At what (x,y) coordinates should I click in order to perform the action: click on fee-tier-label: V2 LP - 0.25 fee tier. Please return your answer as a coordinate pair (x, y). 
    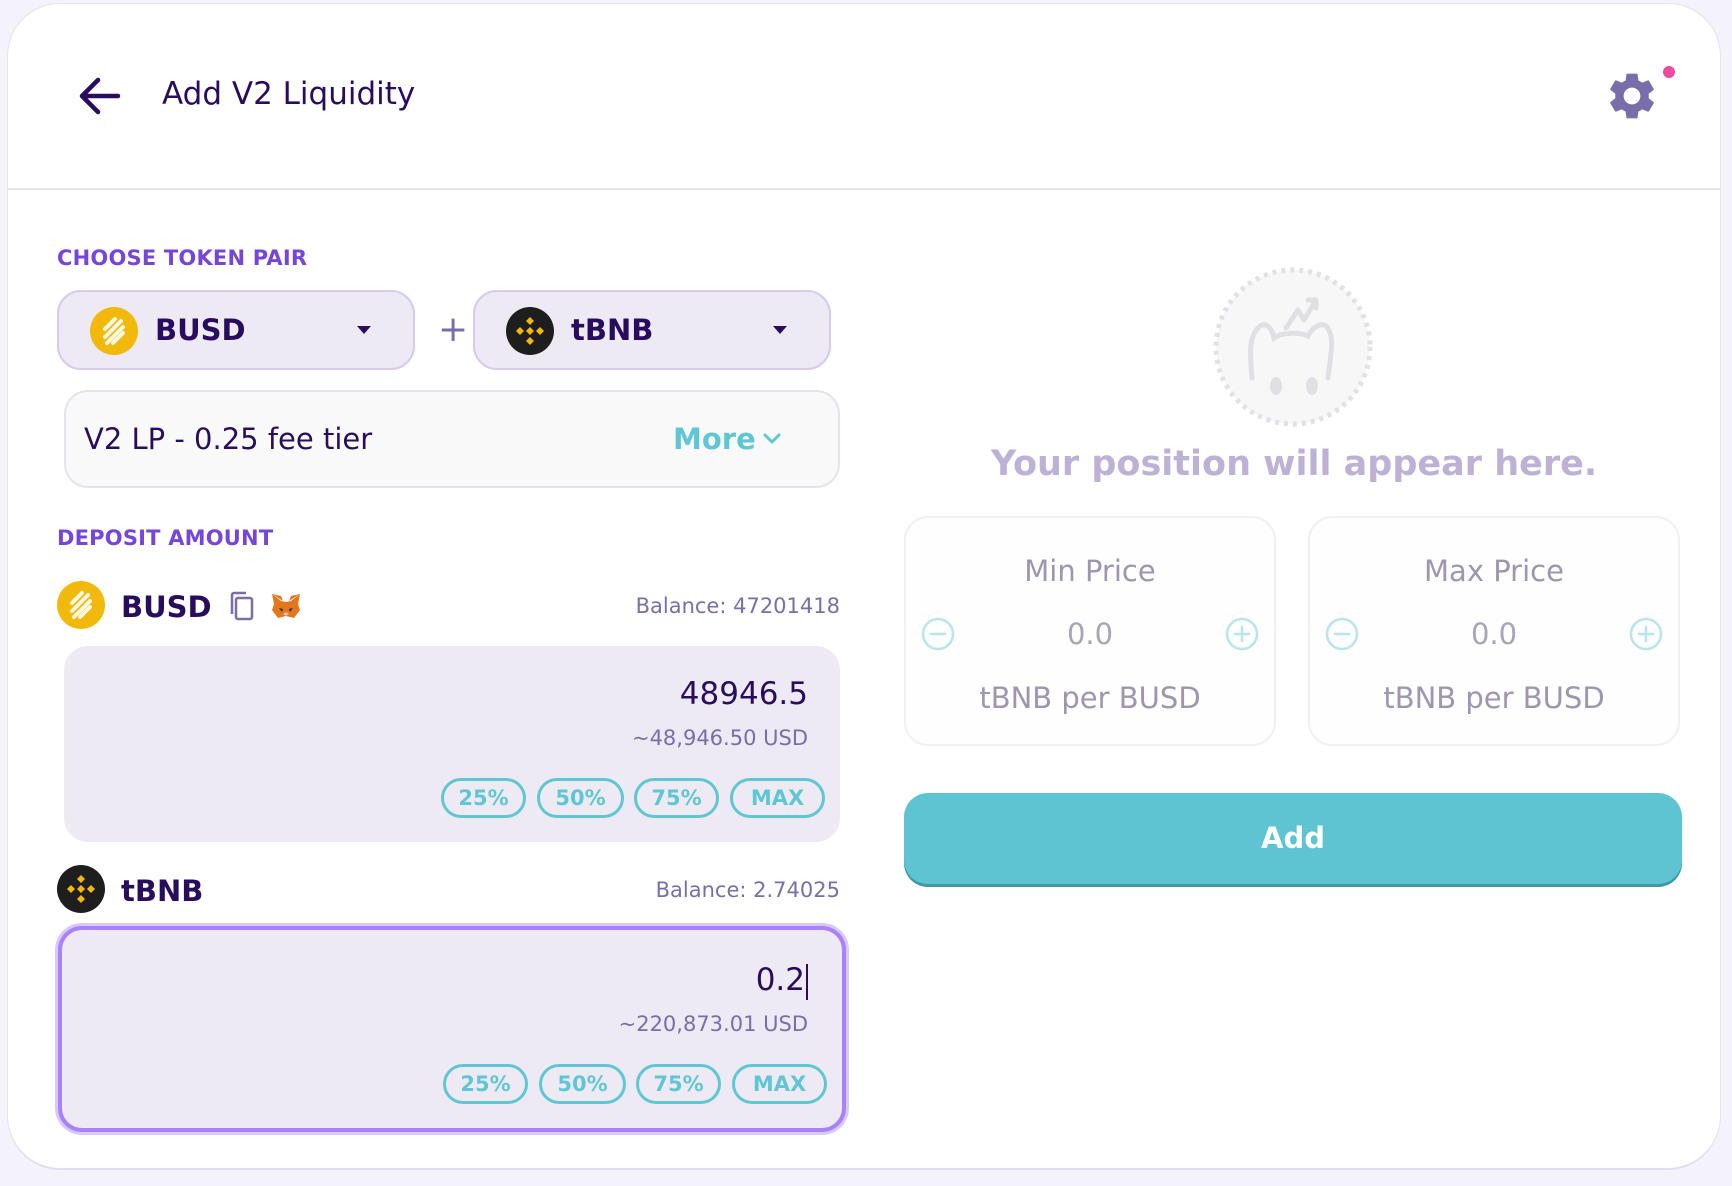
    Looking at the image, I should click on (228, 439).